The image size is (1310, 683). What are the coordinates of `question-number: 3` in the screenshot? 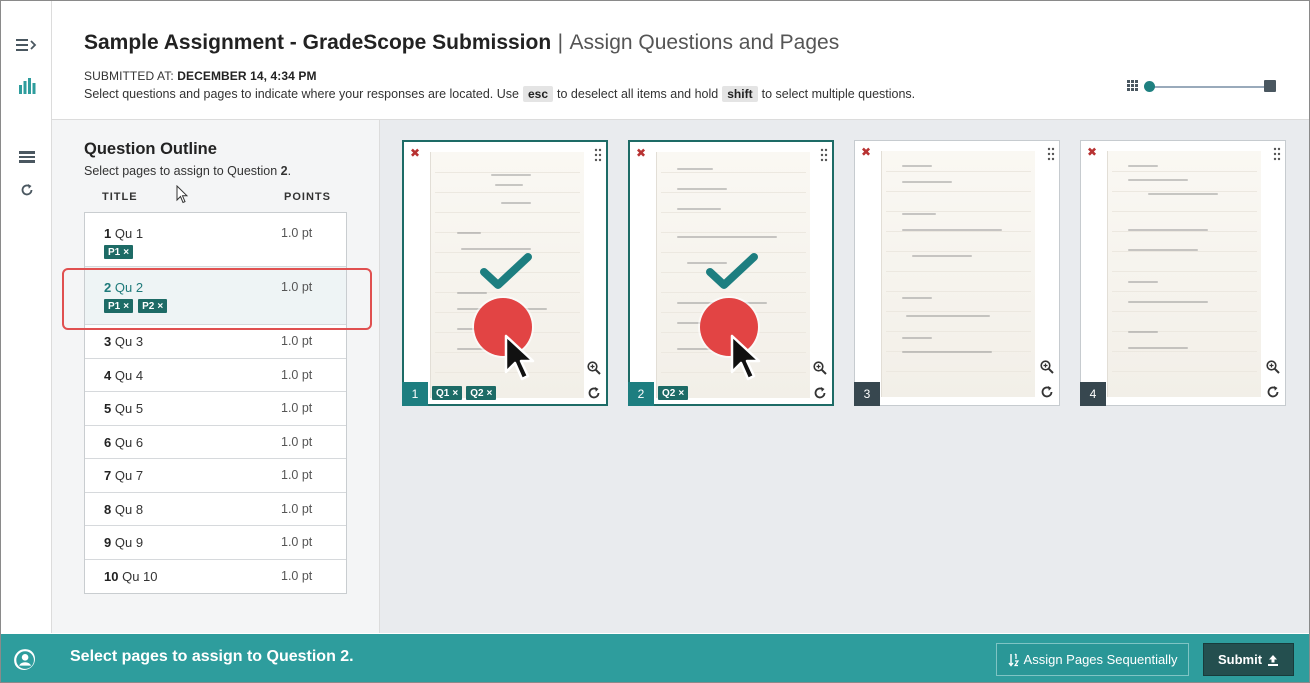 It's located at (108, 341).